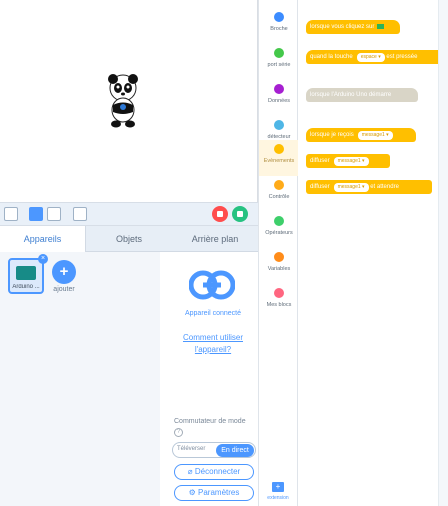  What do you see at coordinates (26, 273) in the screenshot?
I see `arduino-board-icon` at bounding box center [26, 273].